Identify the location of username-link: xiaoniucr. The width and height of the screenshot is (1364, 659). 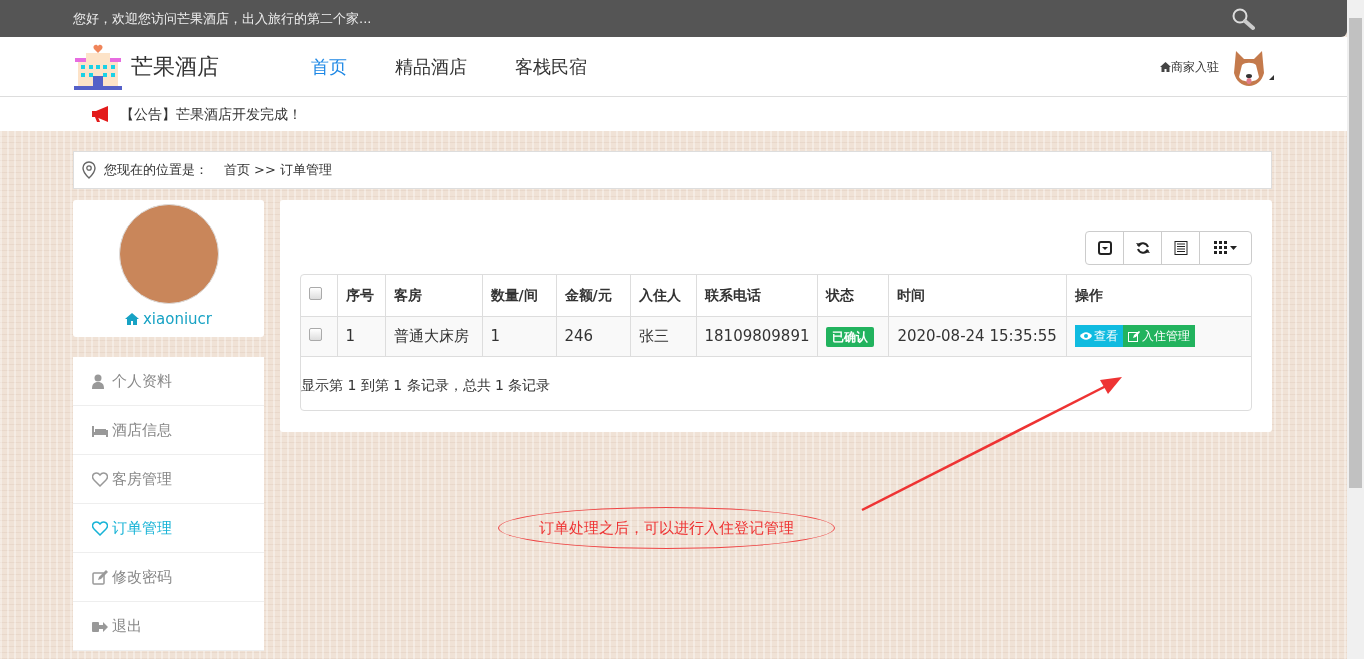
(168, 319).